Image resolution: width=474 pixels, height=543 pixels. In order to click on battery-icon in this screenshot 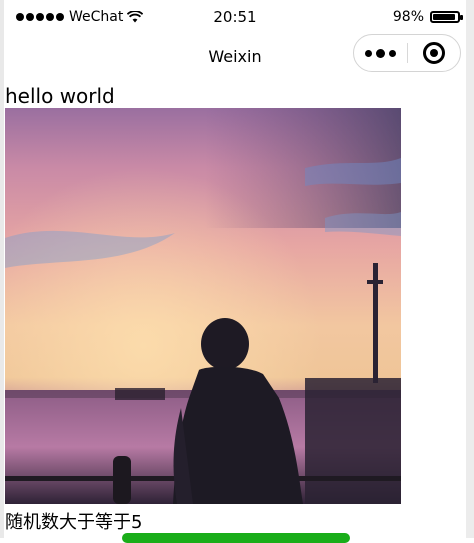, I will do `click(446, 17)`.